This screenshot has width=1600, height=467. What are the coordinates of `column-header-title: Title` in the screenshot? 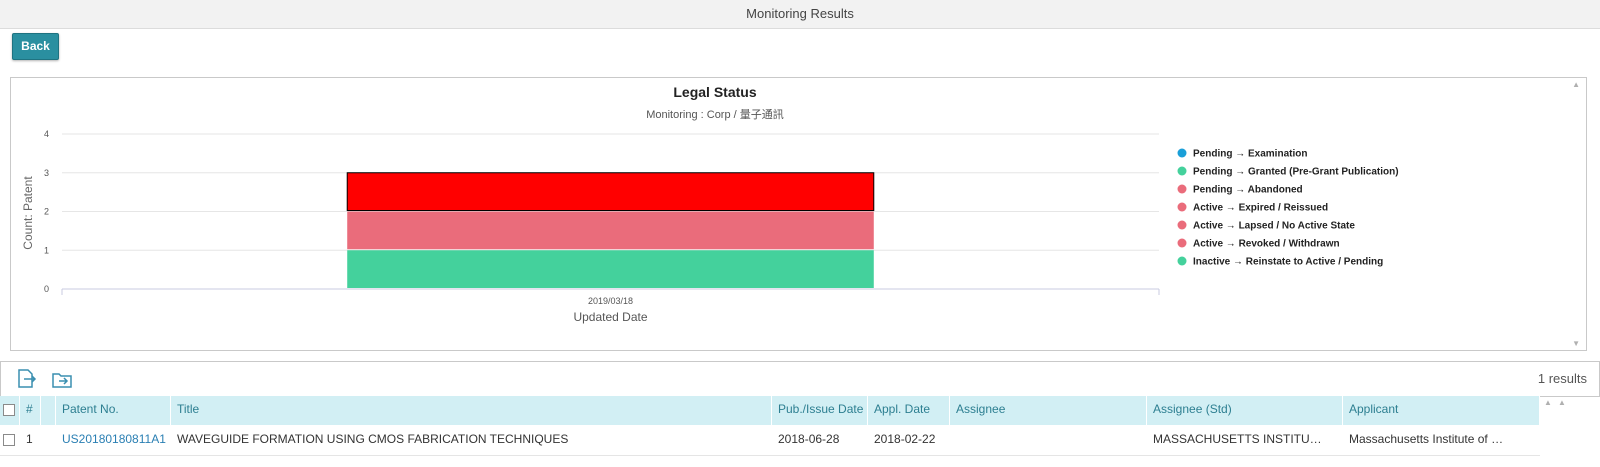 It's located at (471, 410).